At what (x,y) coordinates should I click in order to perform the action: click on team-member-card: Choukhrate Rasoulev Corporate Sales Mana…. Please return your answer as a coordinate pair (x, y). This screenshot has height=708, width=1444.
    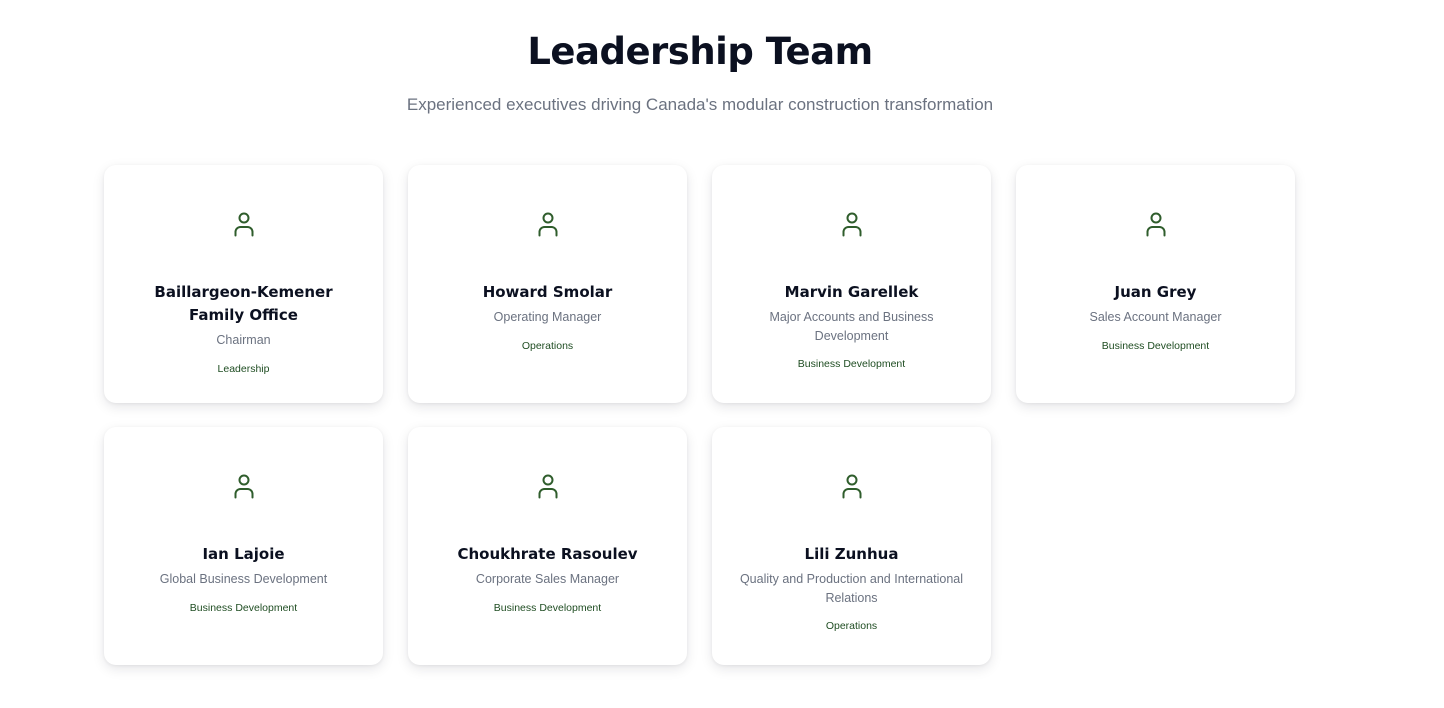
    Looking at the image, I should click on (547, 546).